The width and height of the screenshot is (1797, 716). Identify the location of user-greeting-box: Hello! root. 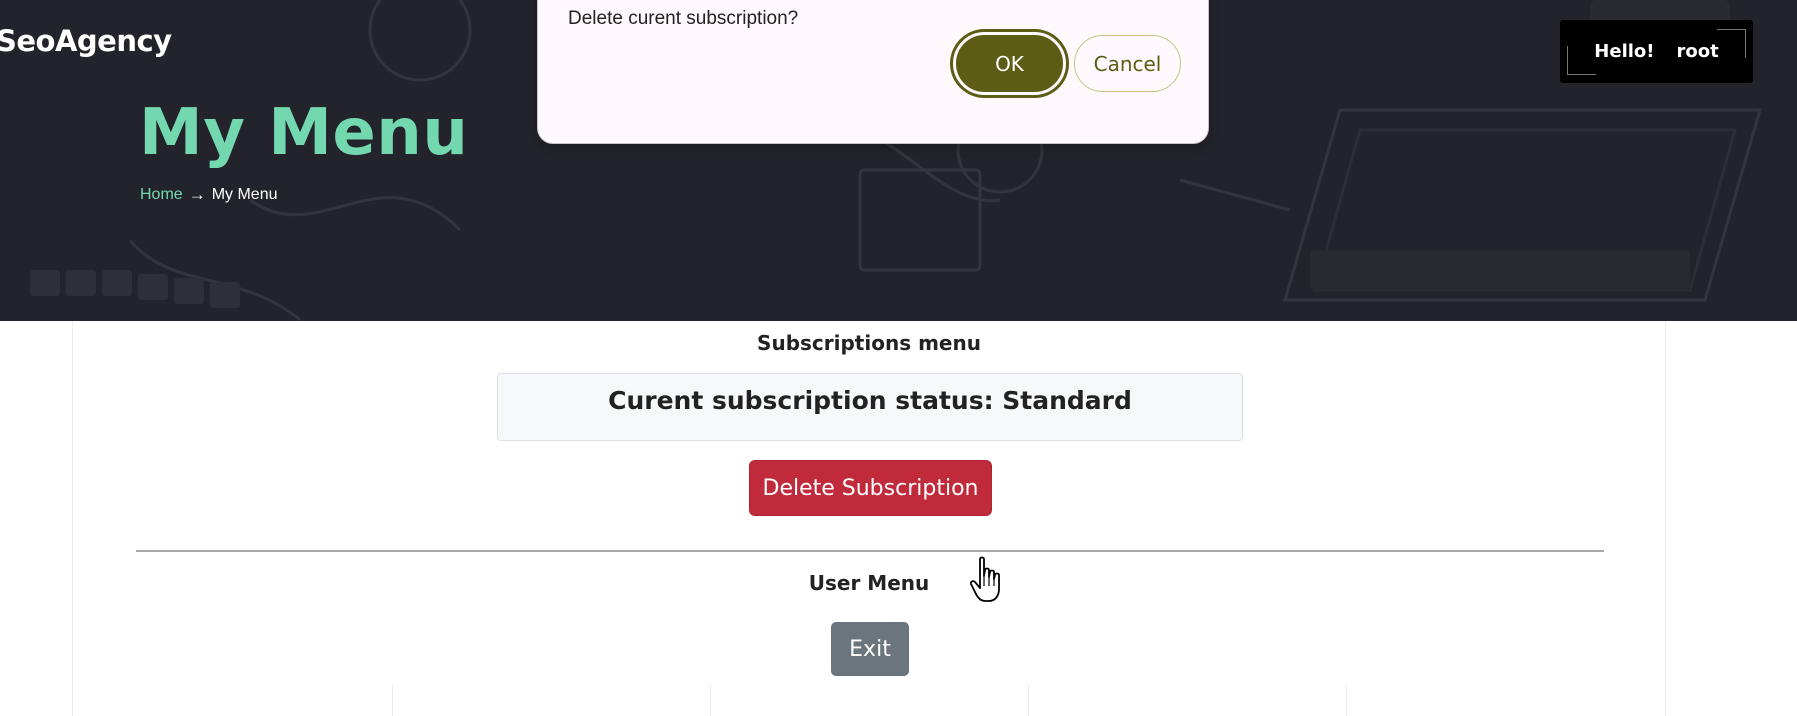
(1656, 51).